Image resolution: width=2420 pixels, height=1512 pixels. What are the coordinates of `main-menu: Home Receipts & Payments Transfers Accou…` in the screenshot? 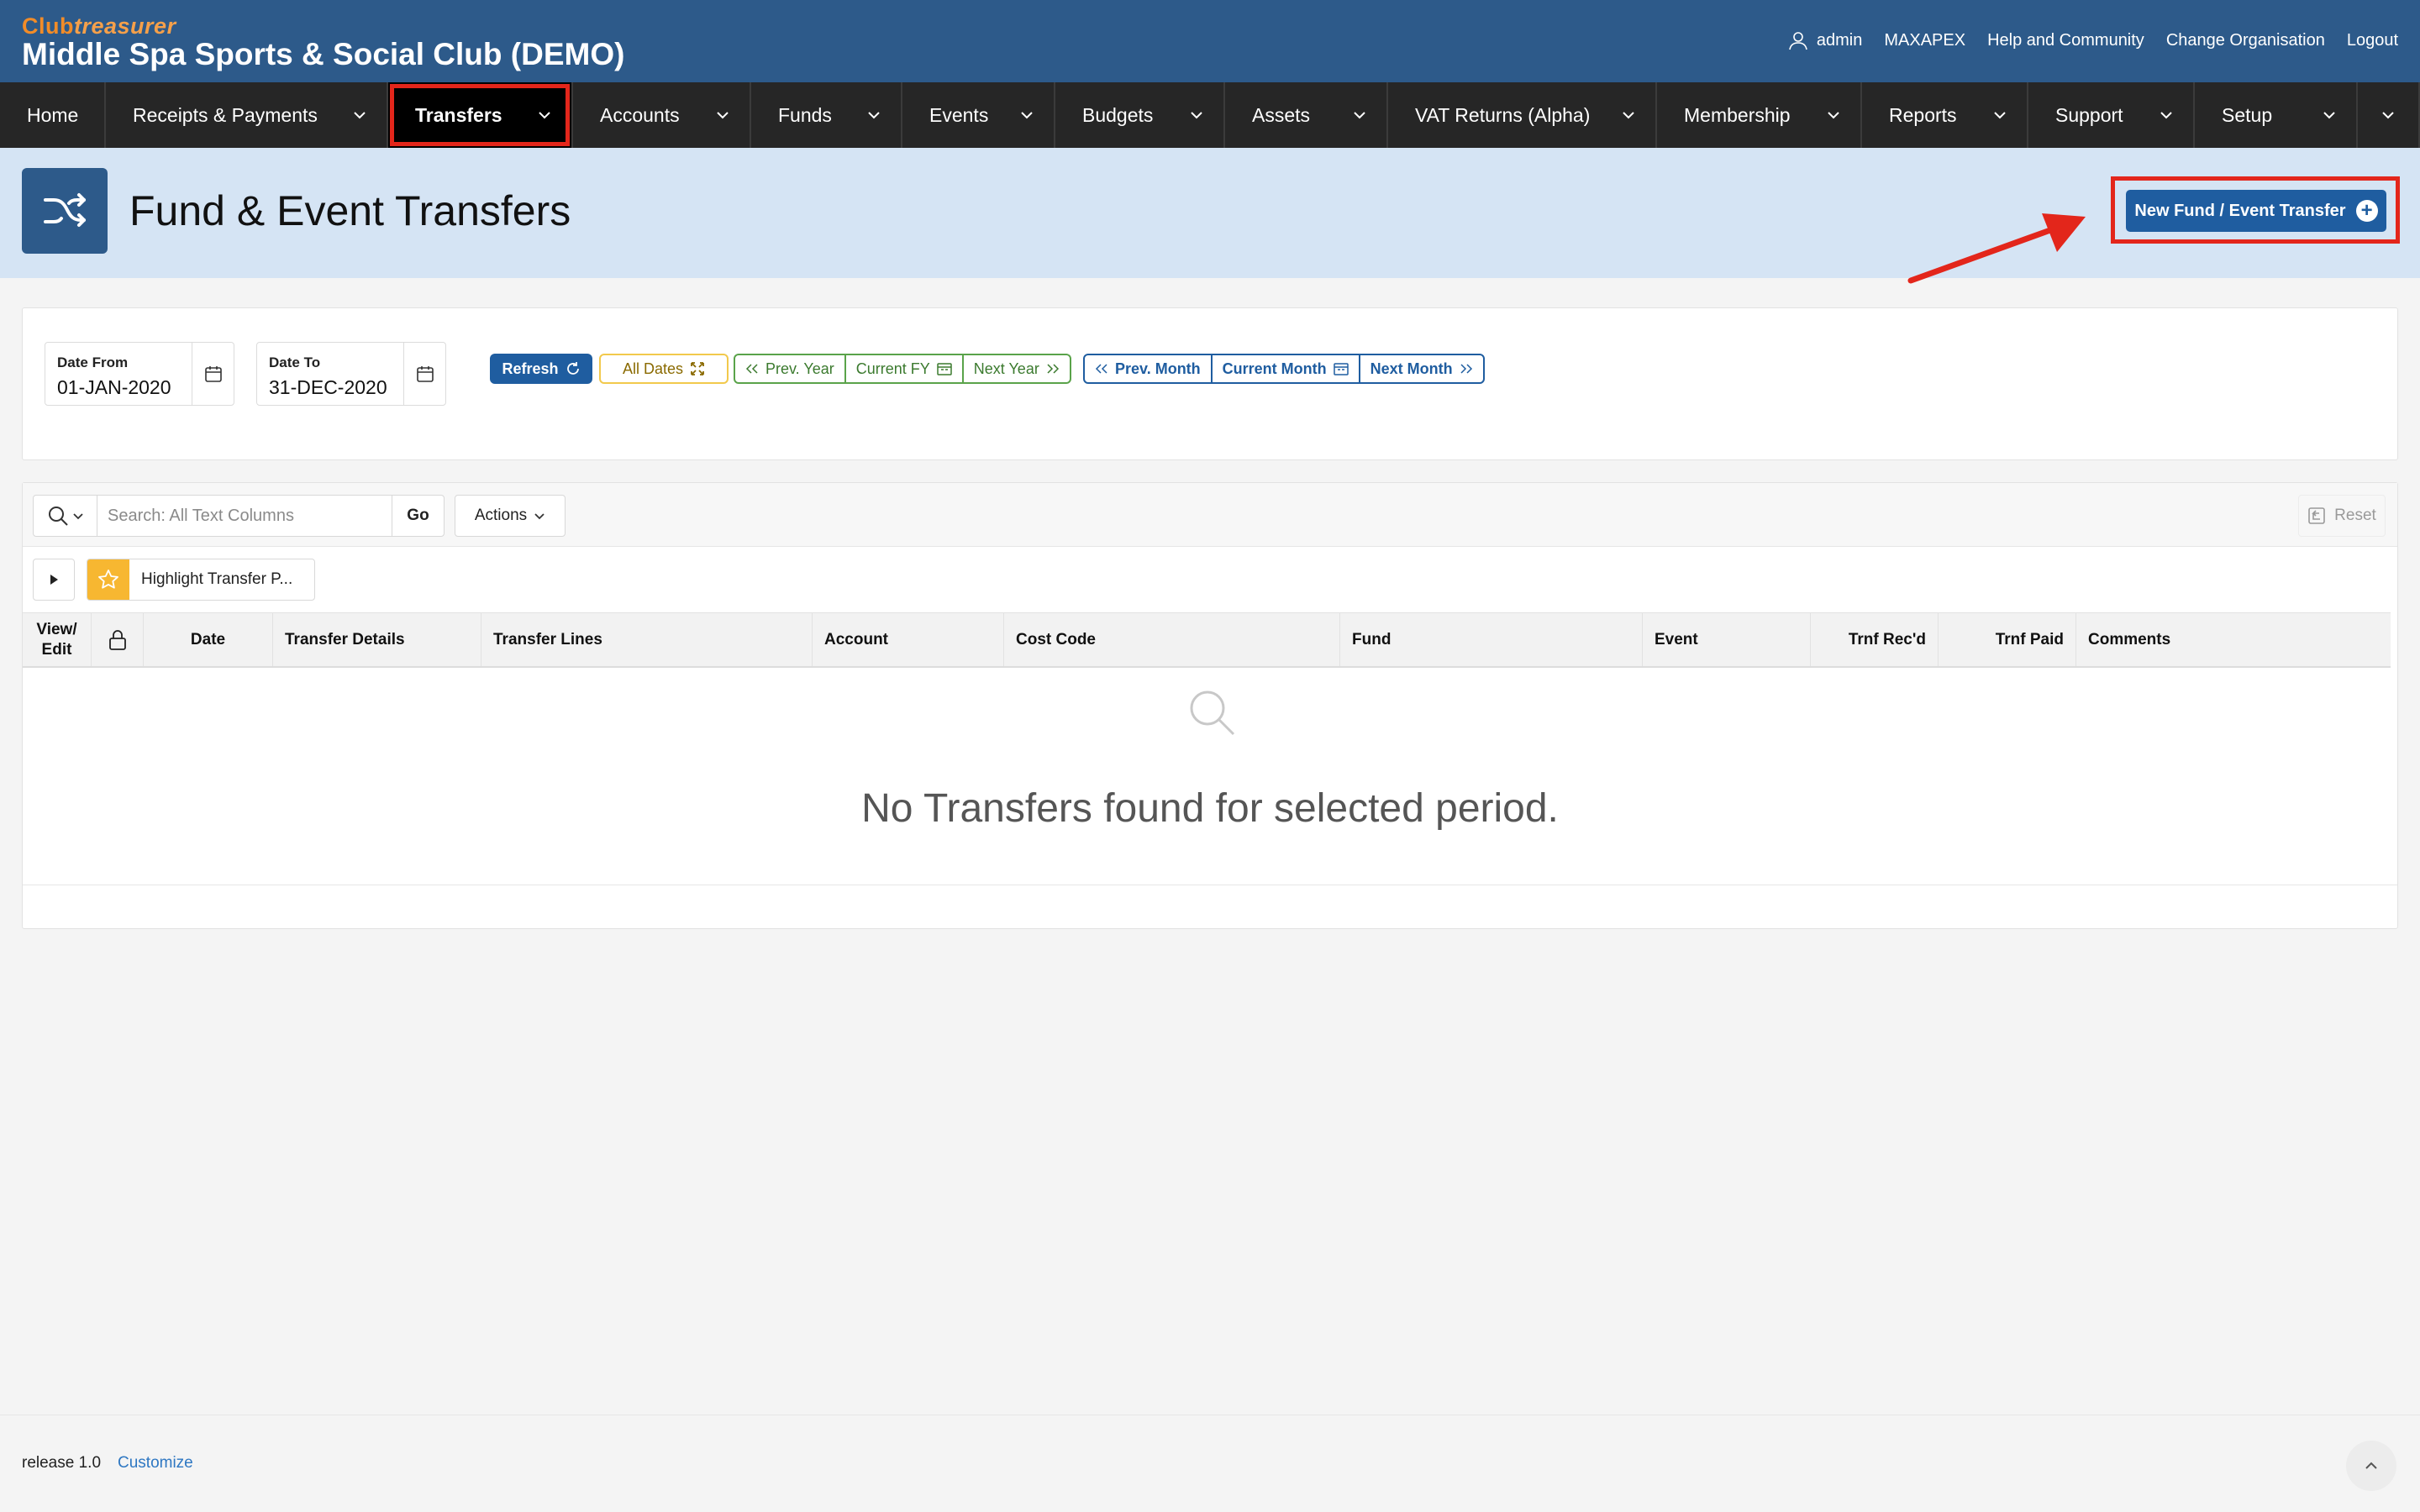 It's located at (1210, 115).